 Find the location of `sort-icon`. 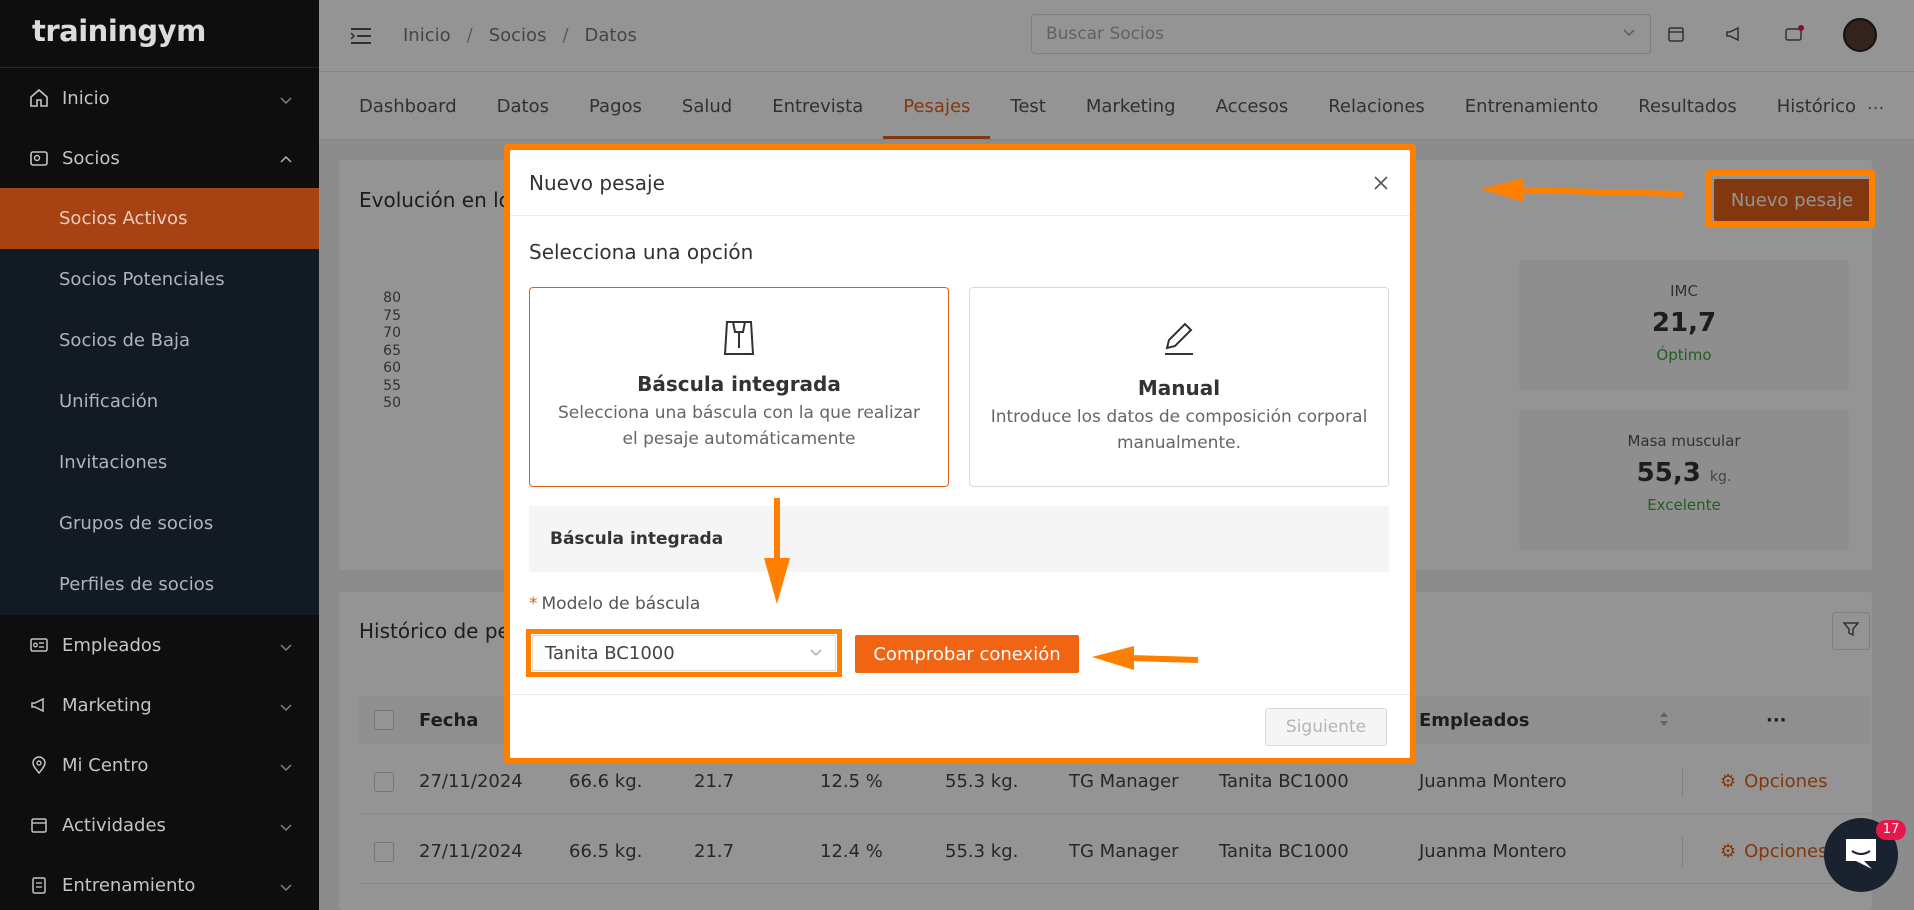

sort-icon is located at coordinates (1664, 721).